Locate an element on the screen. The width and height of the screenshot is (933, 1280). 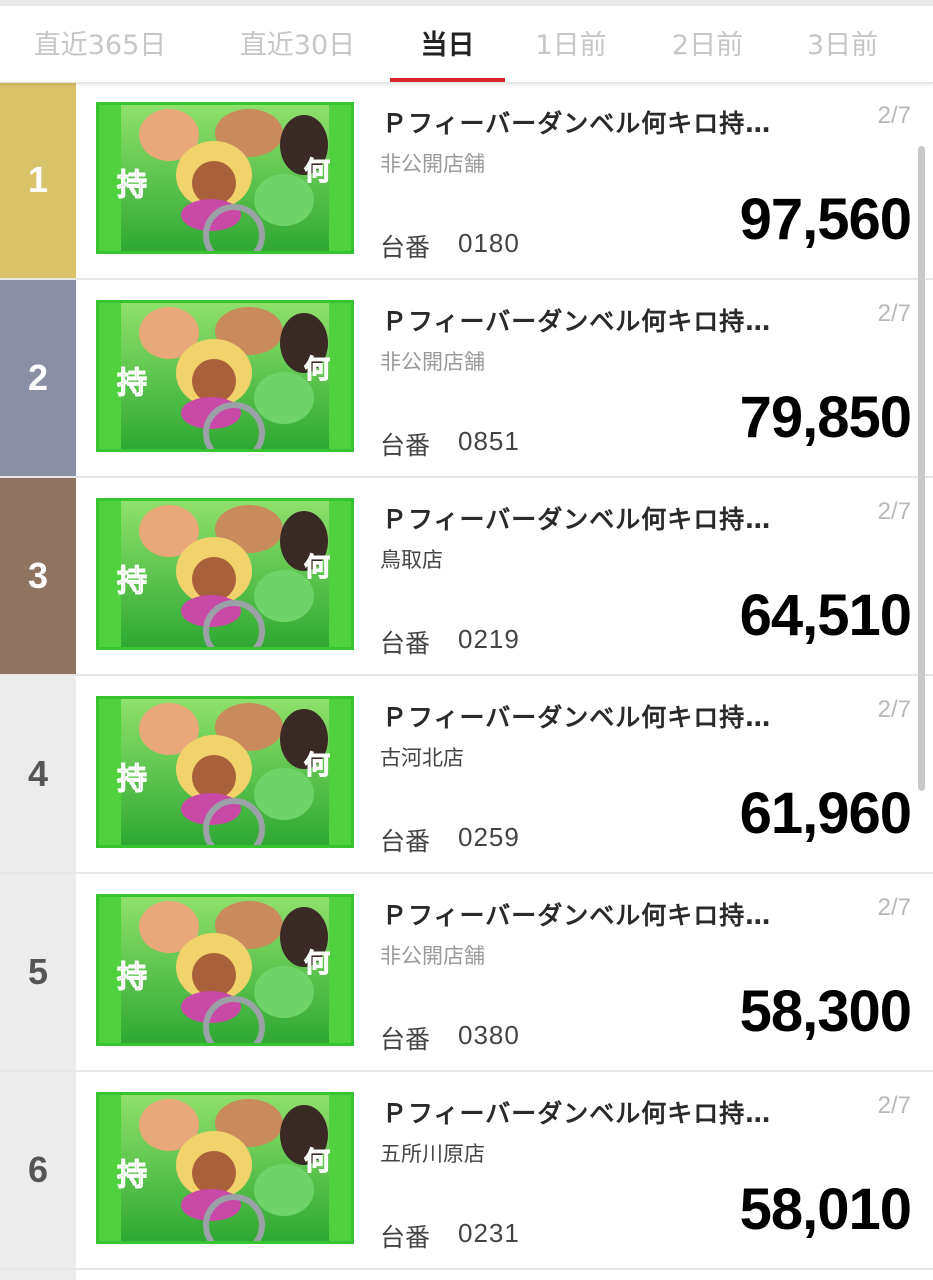
payout-value: 58,010 is located at coordinates (825, 1209).